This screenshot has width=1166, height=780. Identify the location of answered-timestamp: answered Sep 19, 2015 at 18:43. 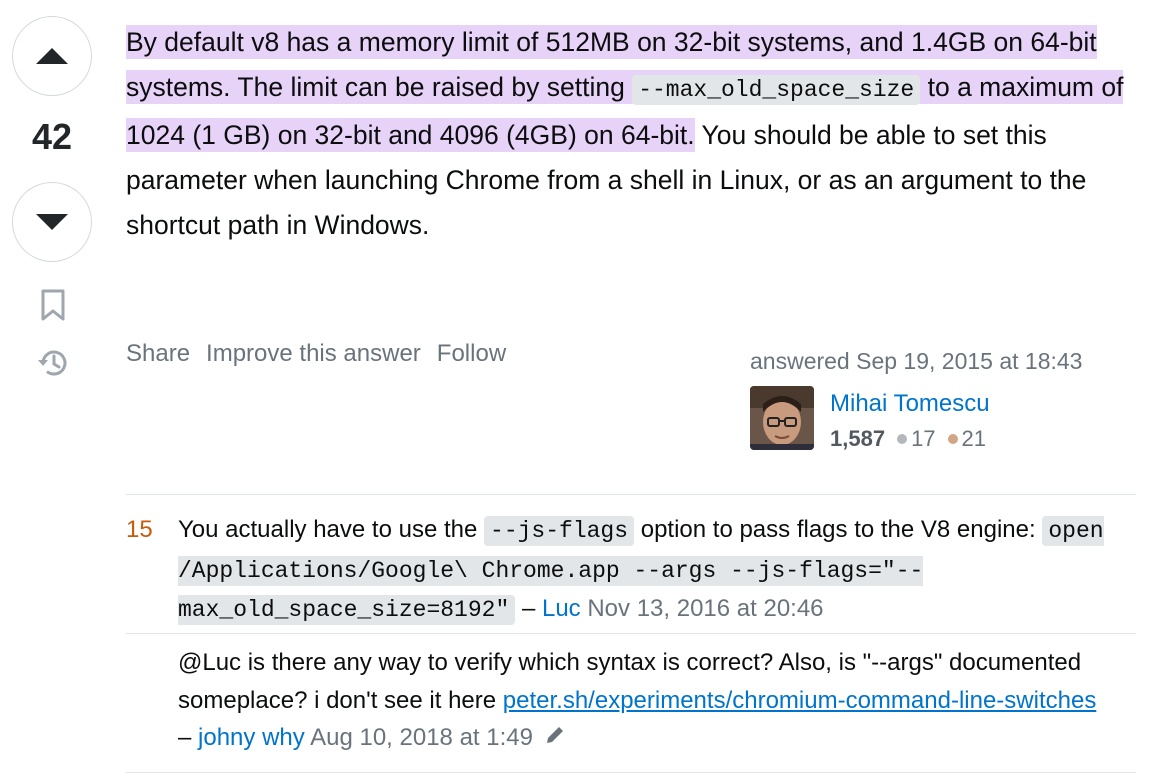
(916, 361).